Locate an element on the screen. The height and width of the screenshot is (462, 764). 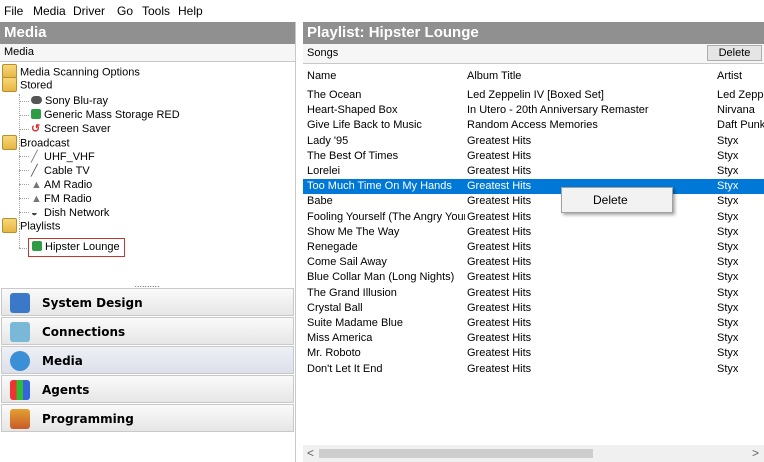
horizontal-scrollbar: < > is located at coordinates (533, 453).